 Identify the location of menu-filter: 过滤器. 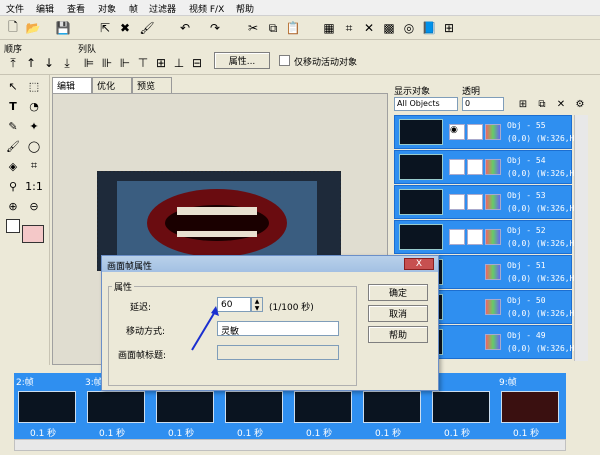
(162, 8).